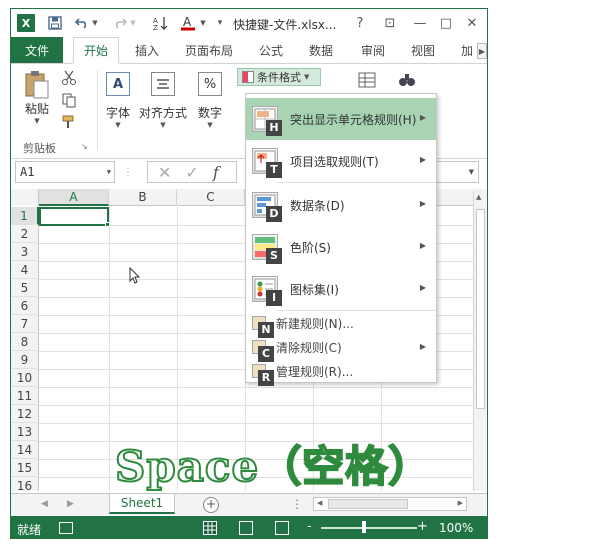  Describe the element at coordinates (142, 504) in the screenshot. I see `sheet-tab-sheet1: Sheet1` at that location.